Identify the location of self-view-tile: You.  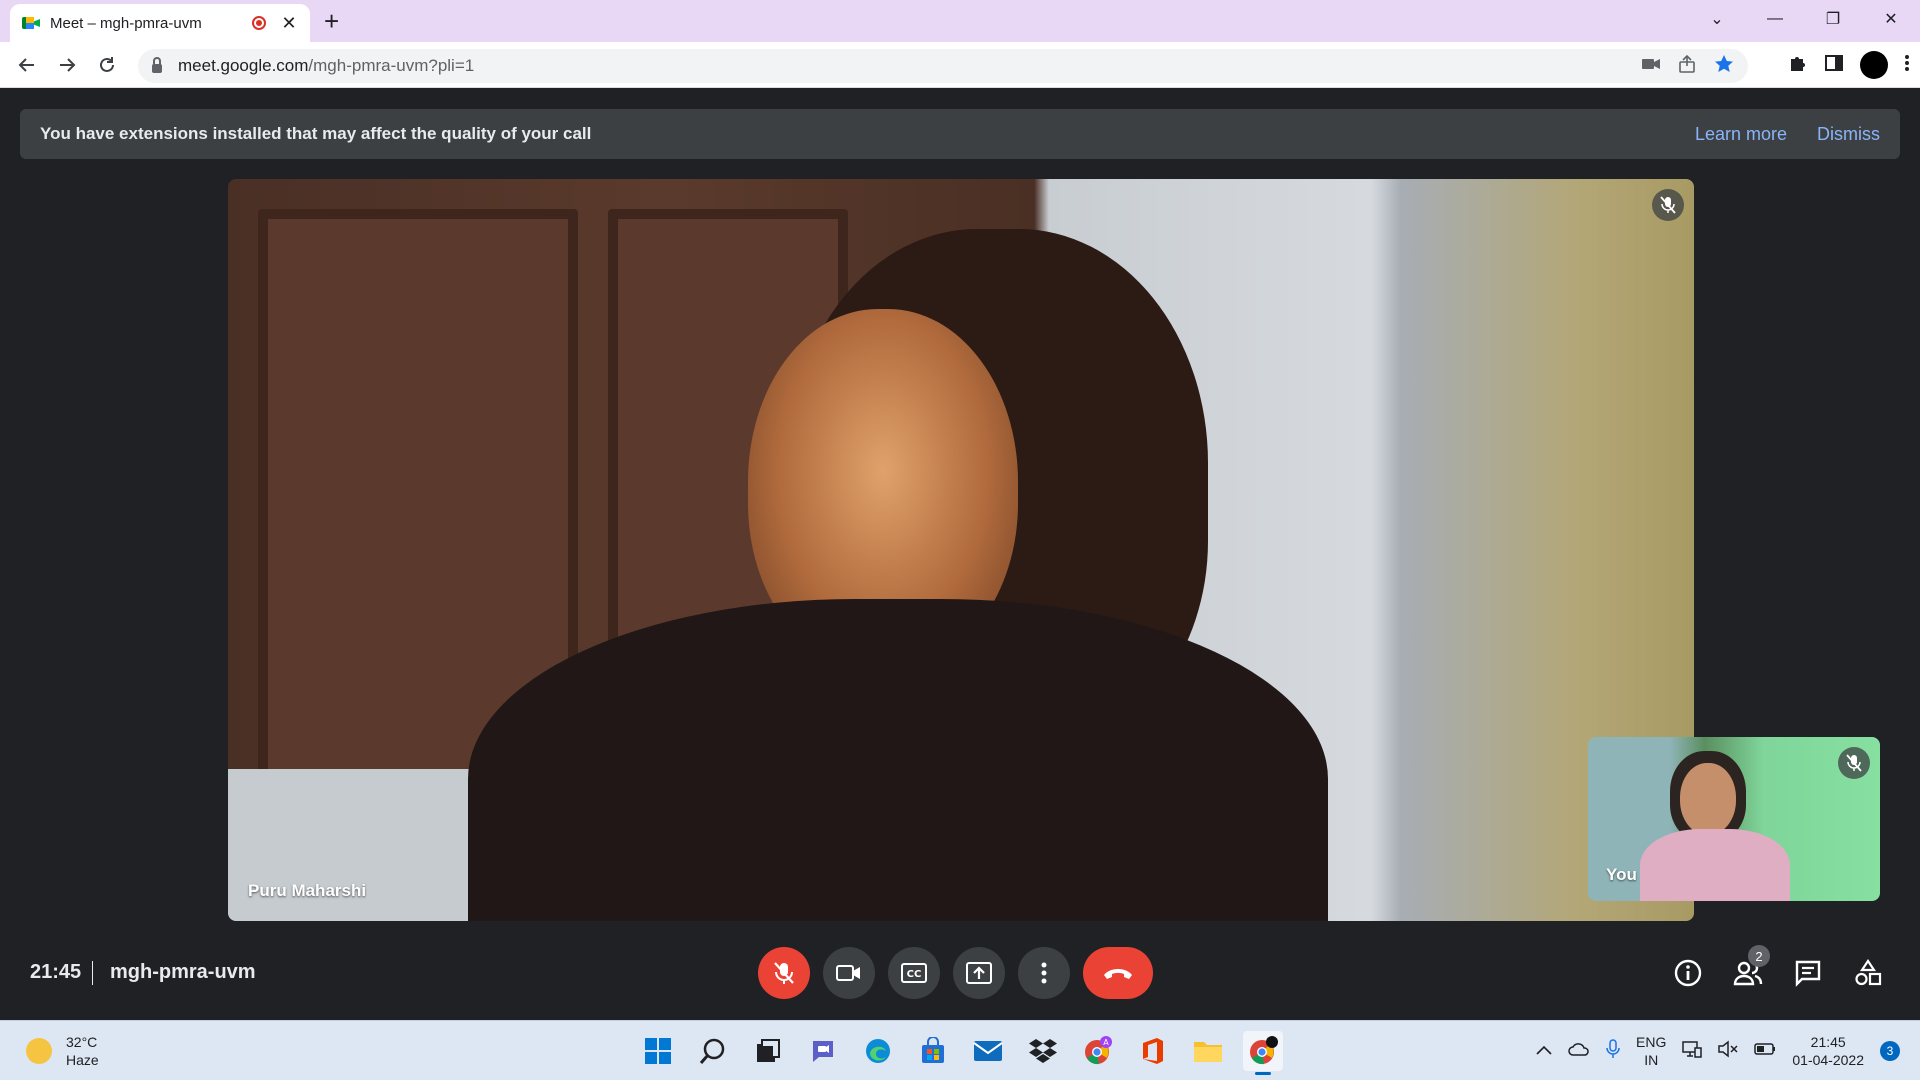
(1734, 819).